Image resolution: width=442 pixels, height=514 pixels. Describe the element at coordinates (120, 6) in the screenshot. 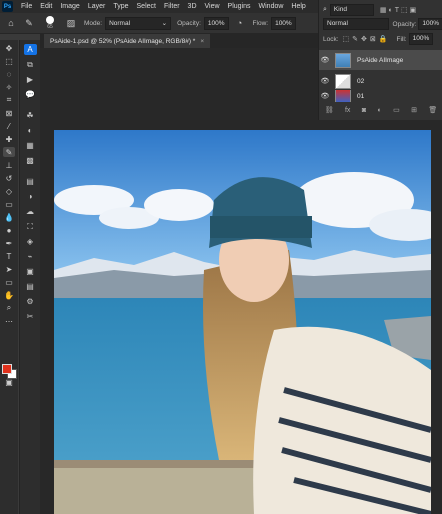

I see `menu-type: Type` at that location.